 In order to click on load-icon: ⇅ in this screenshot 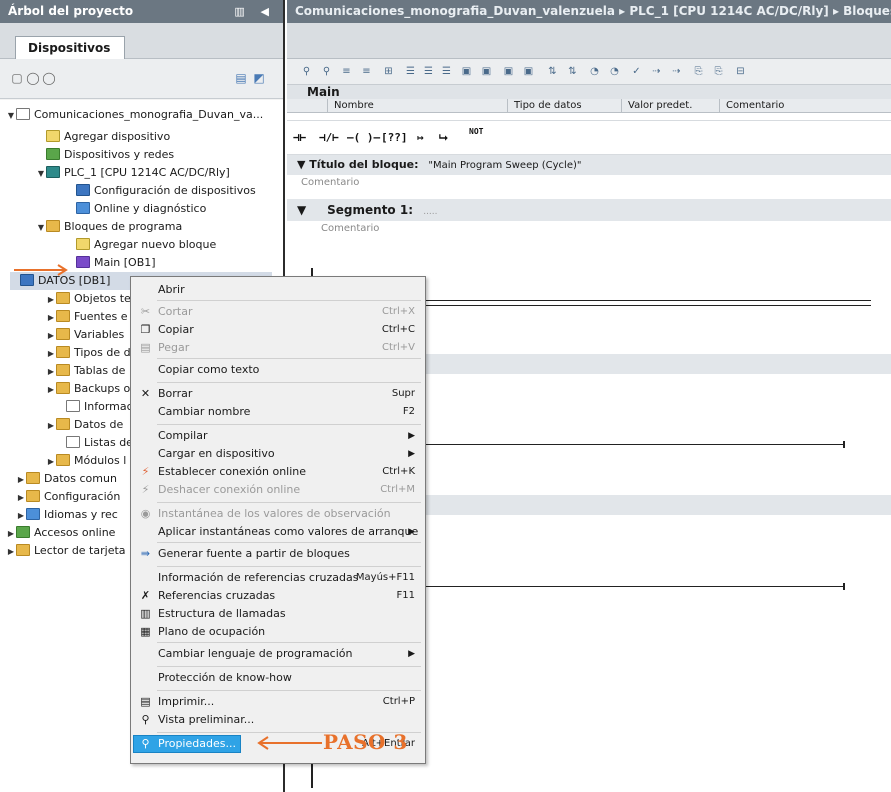, I will do `click(572, 72)`.